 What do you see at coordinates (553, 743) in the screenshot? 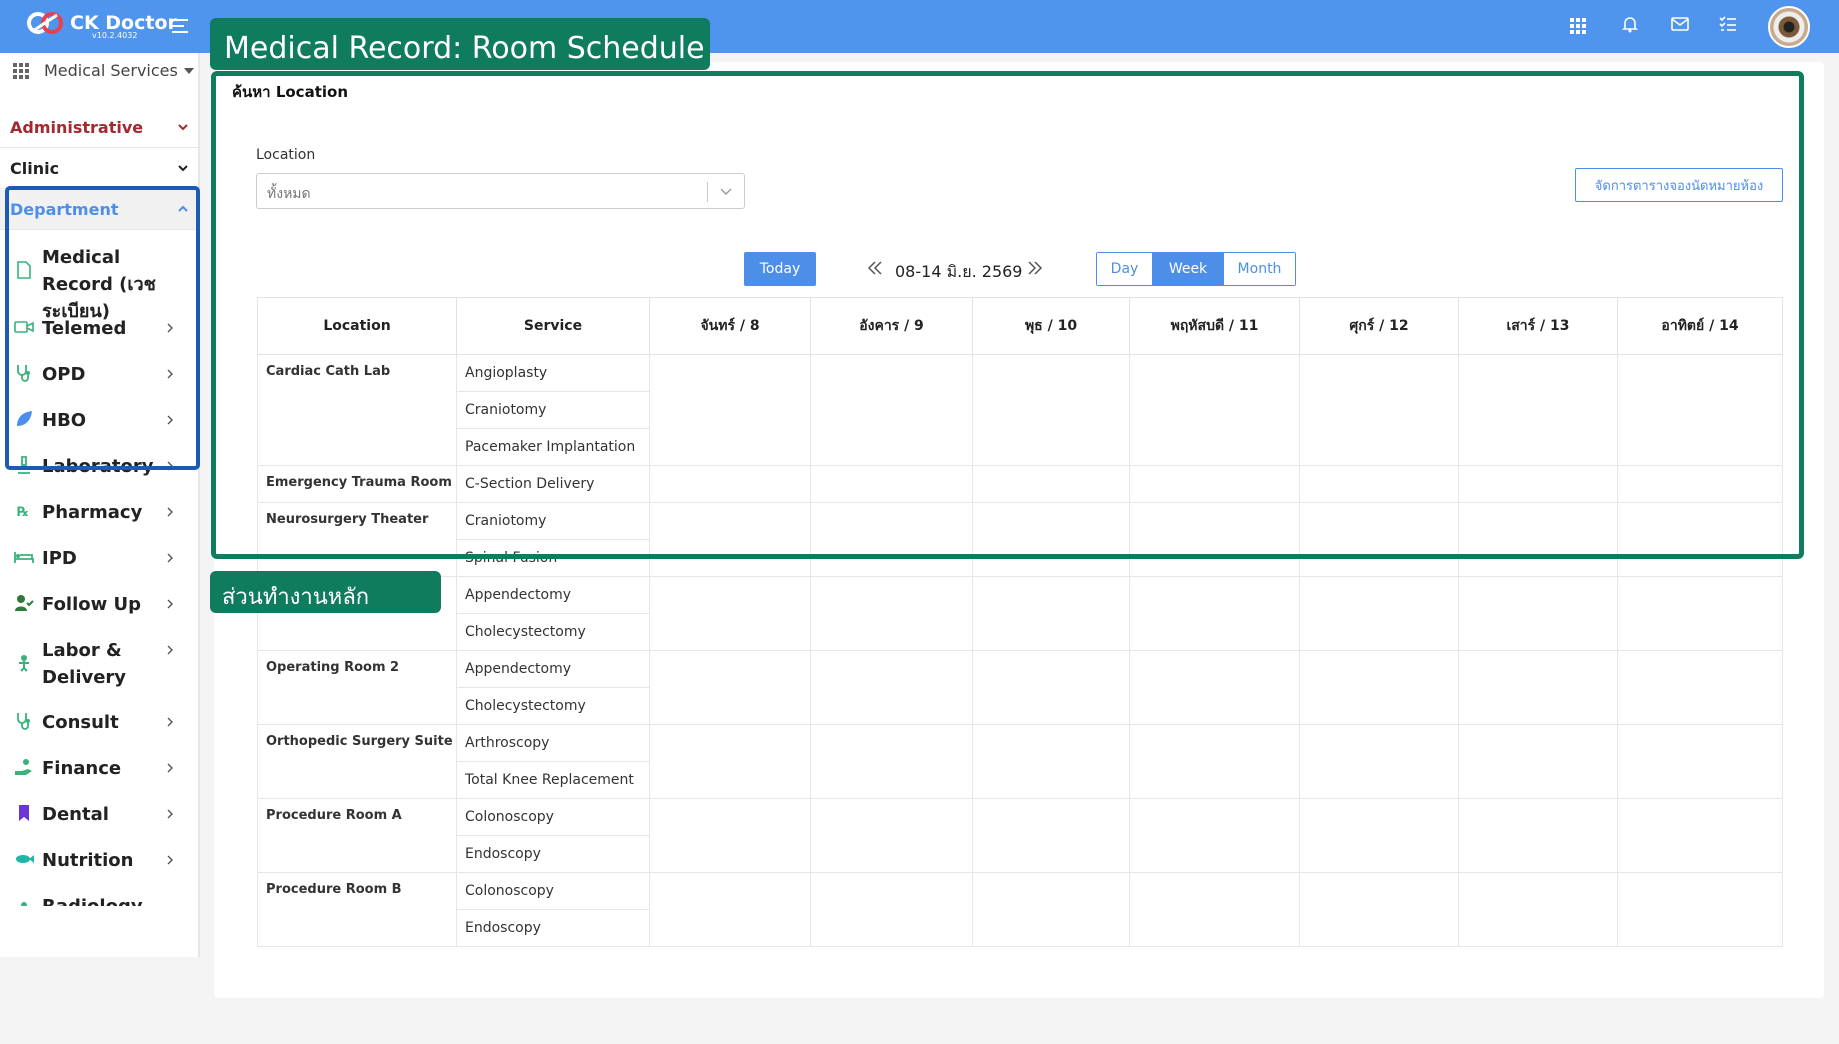
I see `service-cell: Arthroscopy` at bounding box center [553, 743].